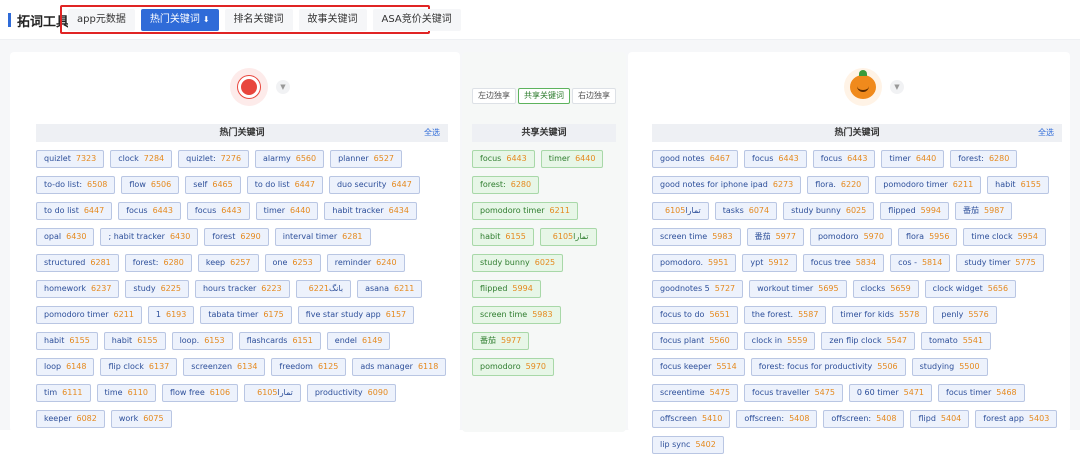  What do you see at coordinates (868, 341) in the screenshot?
I see `keyword-chip: zen flip clock 5547` at bounding box center [868, 341].